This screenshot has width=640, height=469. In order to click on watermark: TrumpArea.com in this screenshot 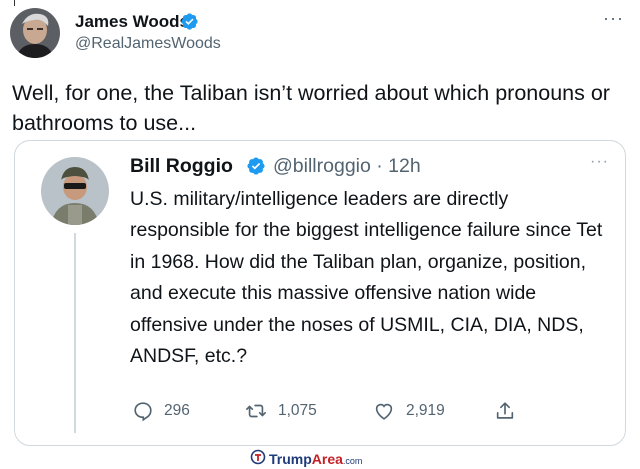, I will do `click(306, 459)`.